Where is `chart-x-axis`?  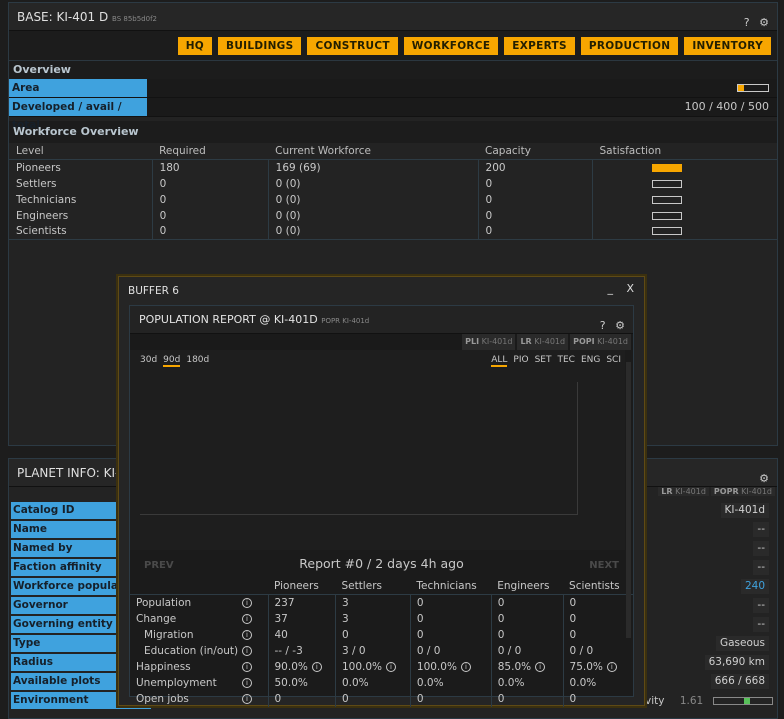
chart-x-axis is located at coordinates (359, 514).